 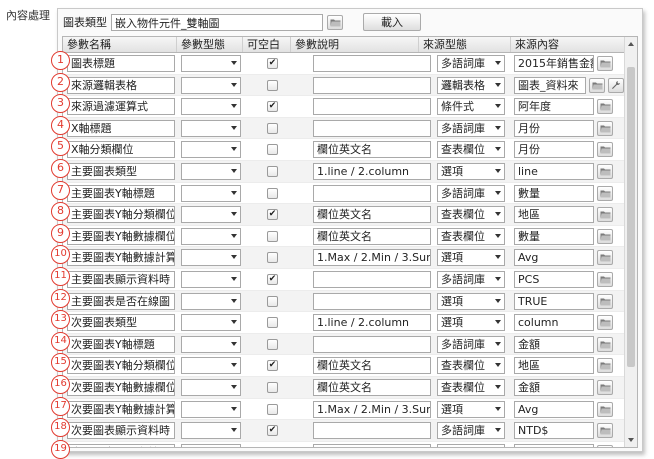 I want to click on chart-type-input: 嵌入物件元件_雙軸圖, so click(x=217, y=22).